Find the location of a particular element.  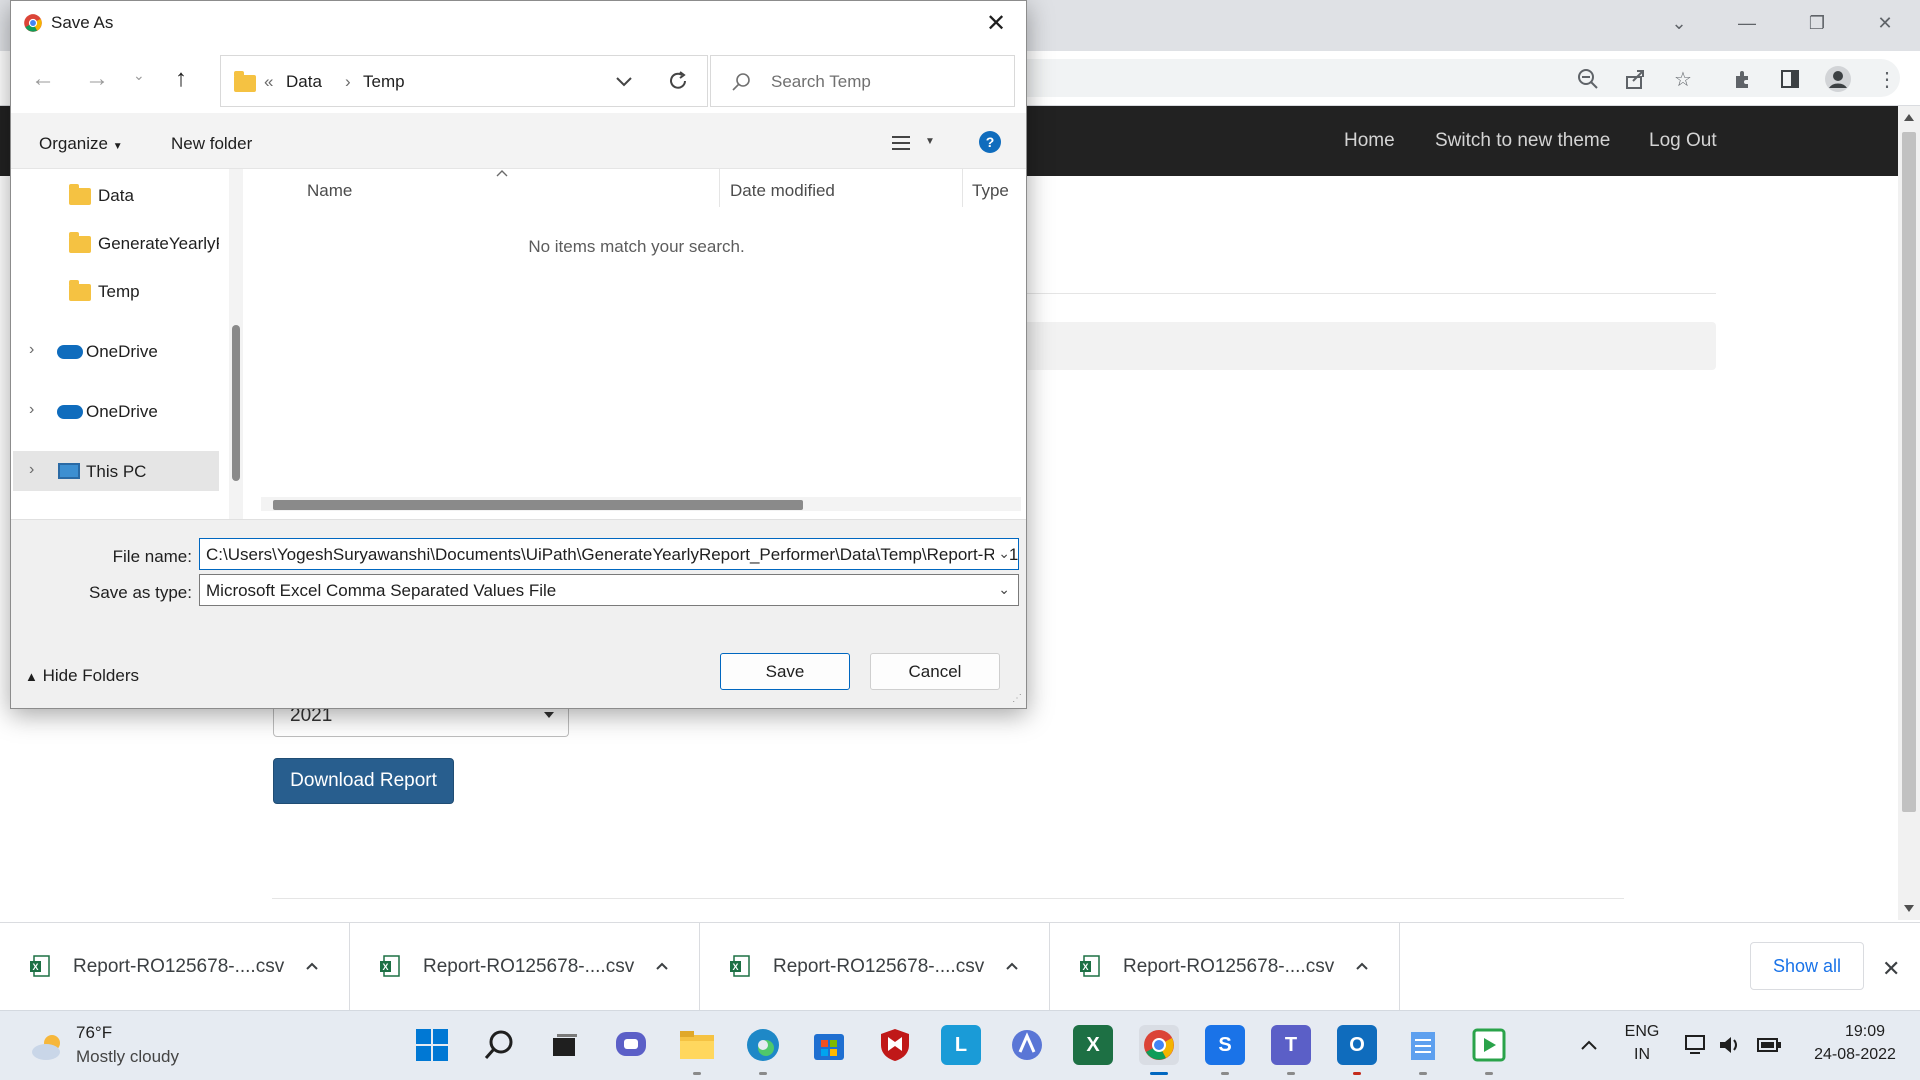

volume-icon is located at coordinates (1730, 1045).